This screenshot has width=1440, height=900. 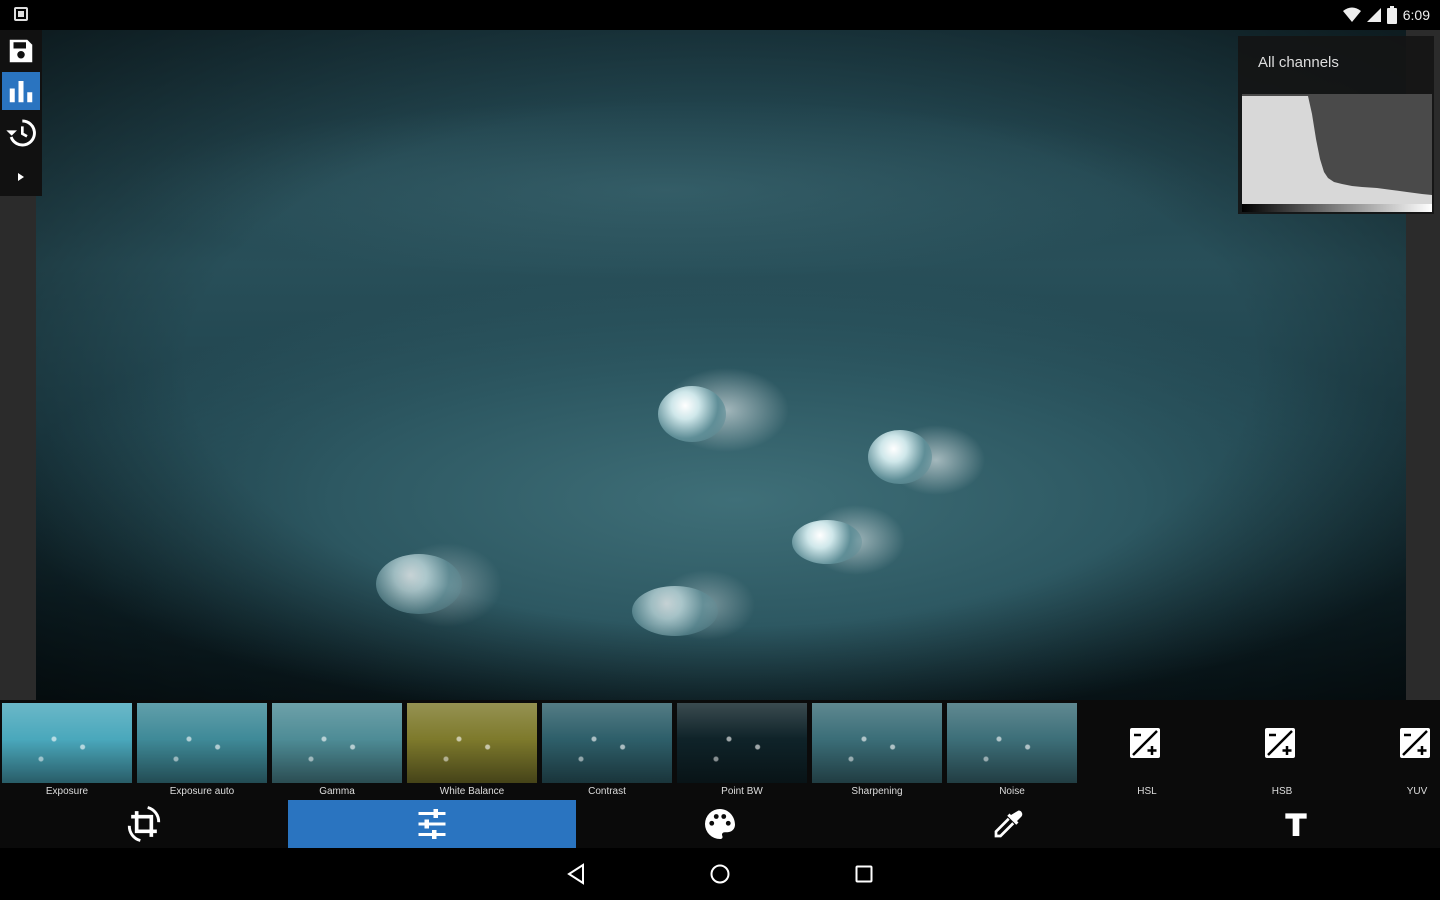 I want to click on filter-hsl: HSL, so click(x=1146, y=750).